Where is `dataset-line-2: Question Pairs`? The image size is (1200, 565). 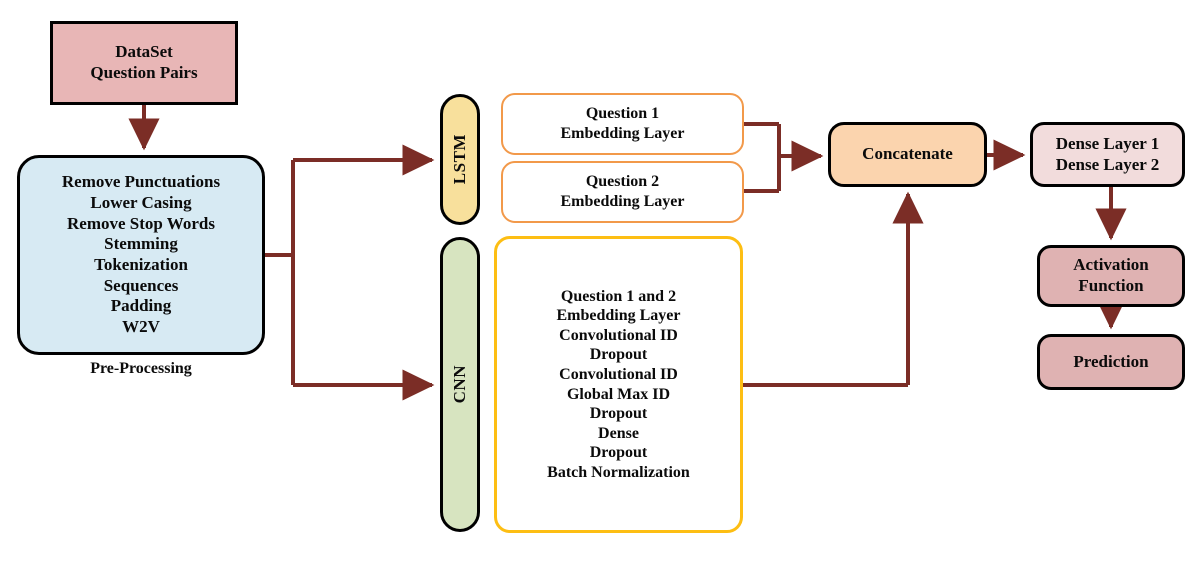
dataset-line-2: Question Pairs is located at coordinates (144, 72).